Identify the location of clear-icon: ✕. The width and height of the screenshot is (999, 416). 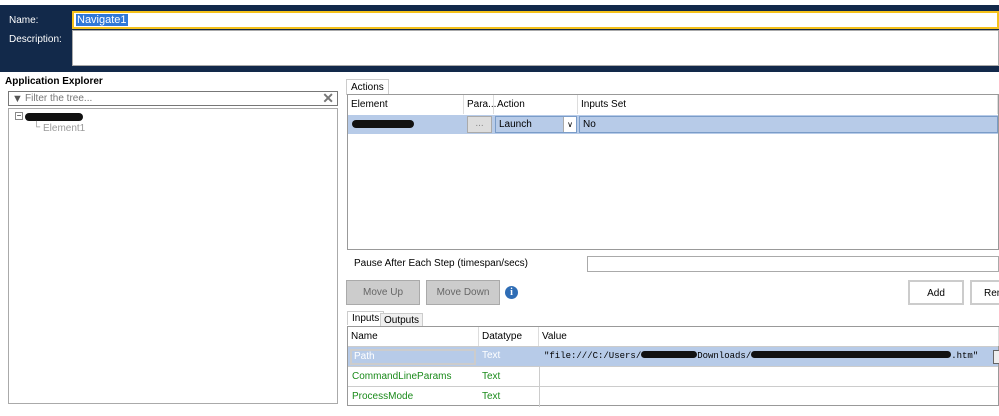
(328, 98).